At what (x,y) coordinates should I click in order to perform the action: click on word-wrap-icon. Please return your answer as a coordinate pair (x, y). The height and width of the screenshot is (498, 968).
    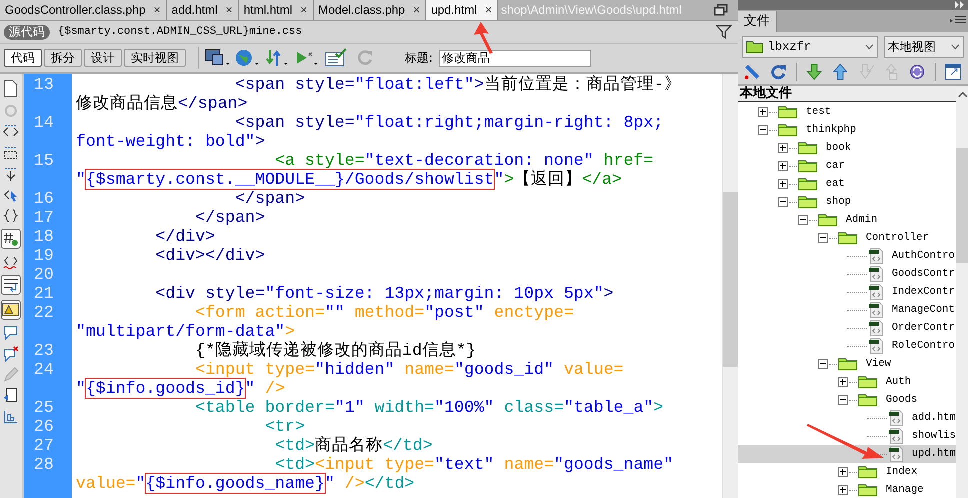
    Looking at the image, I should click on (11, 285).